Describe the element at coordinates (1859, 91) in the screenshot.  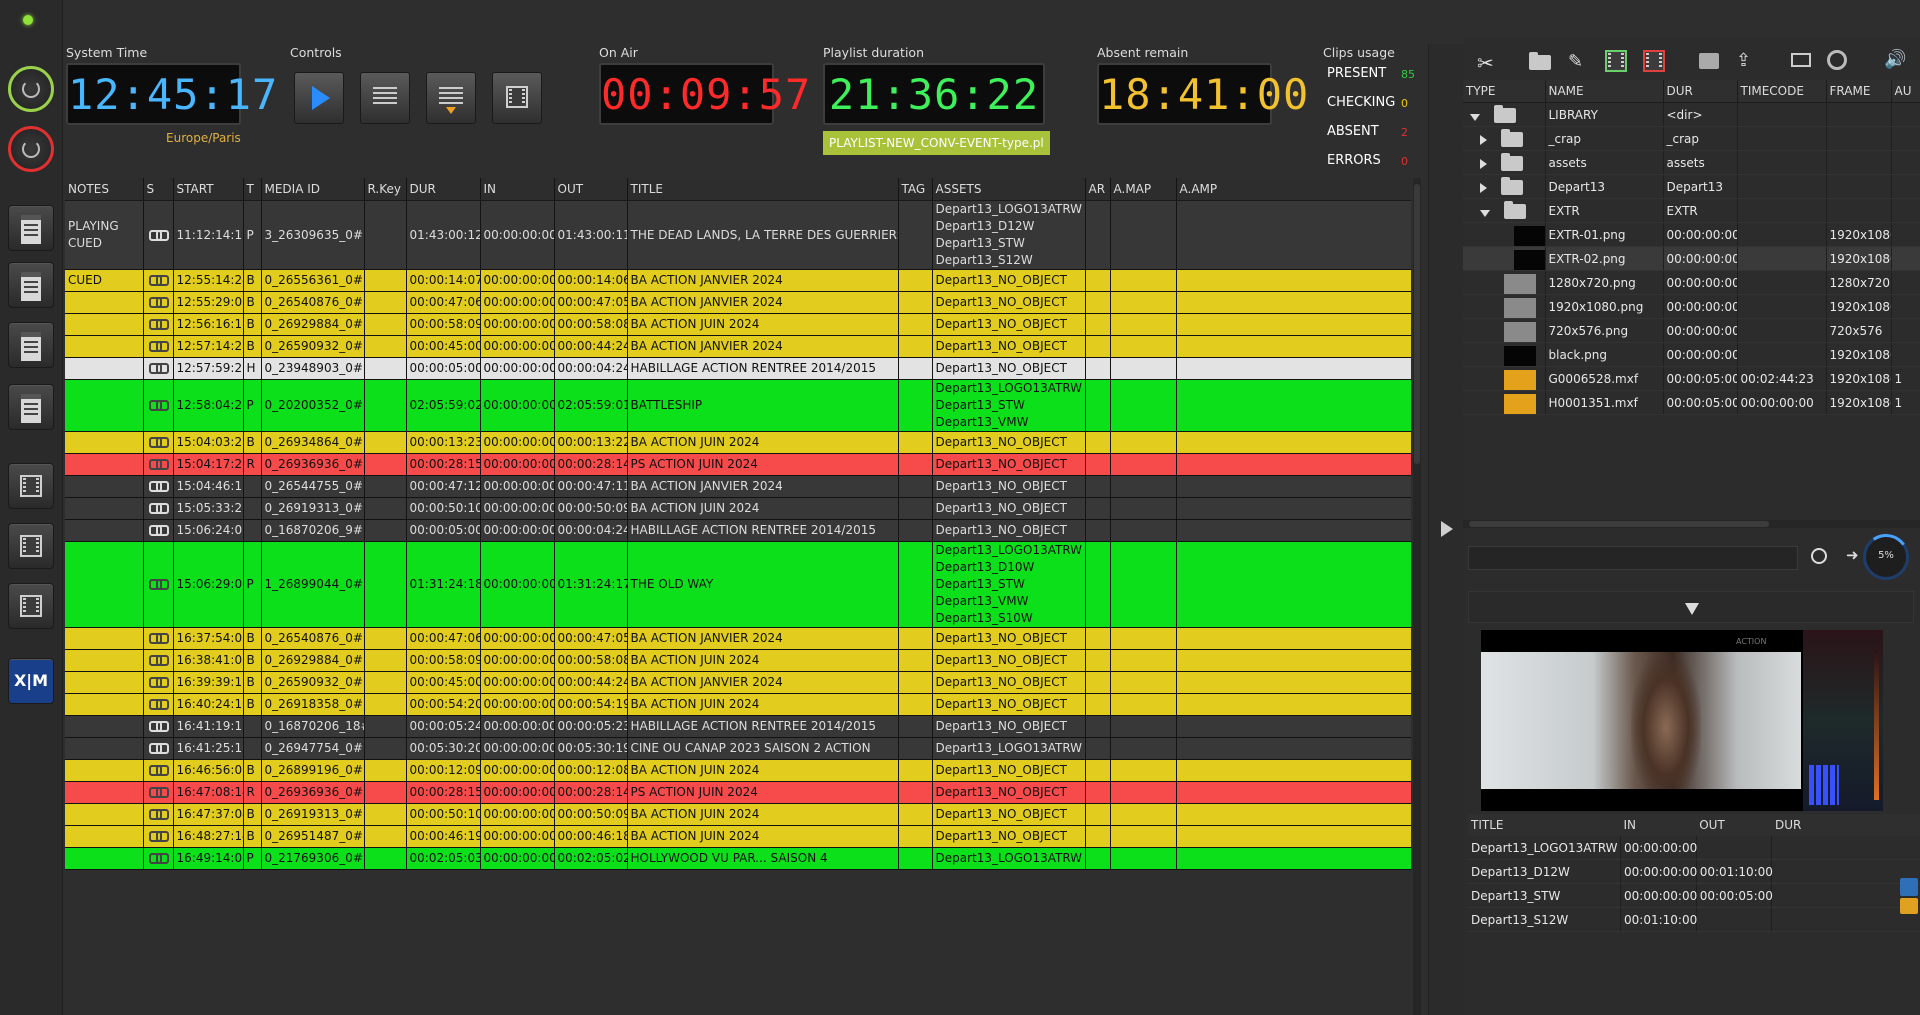
I see `library-column-frame: FRAME` at that location.